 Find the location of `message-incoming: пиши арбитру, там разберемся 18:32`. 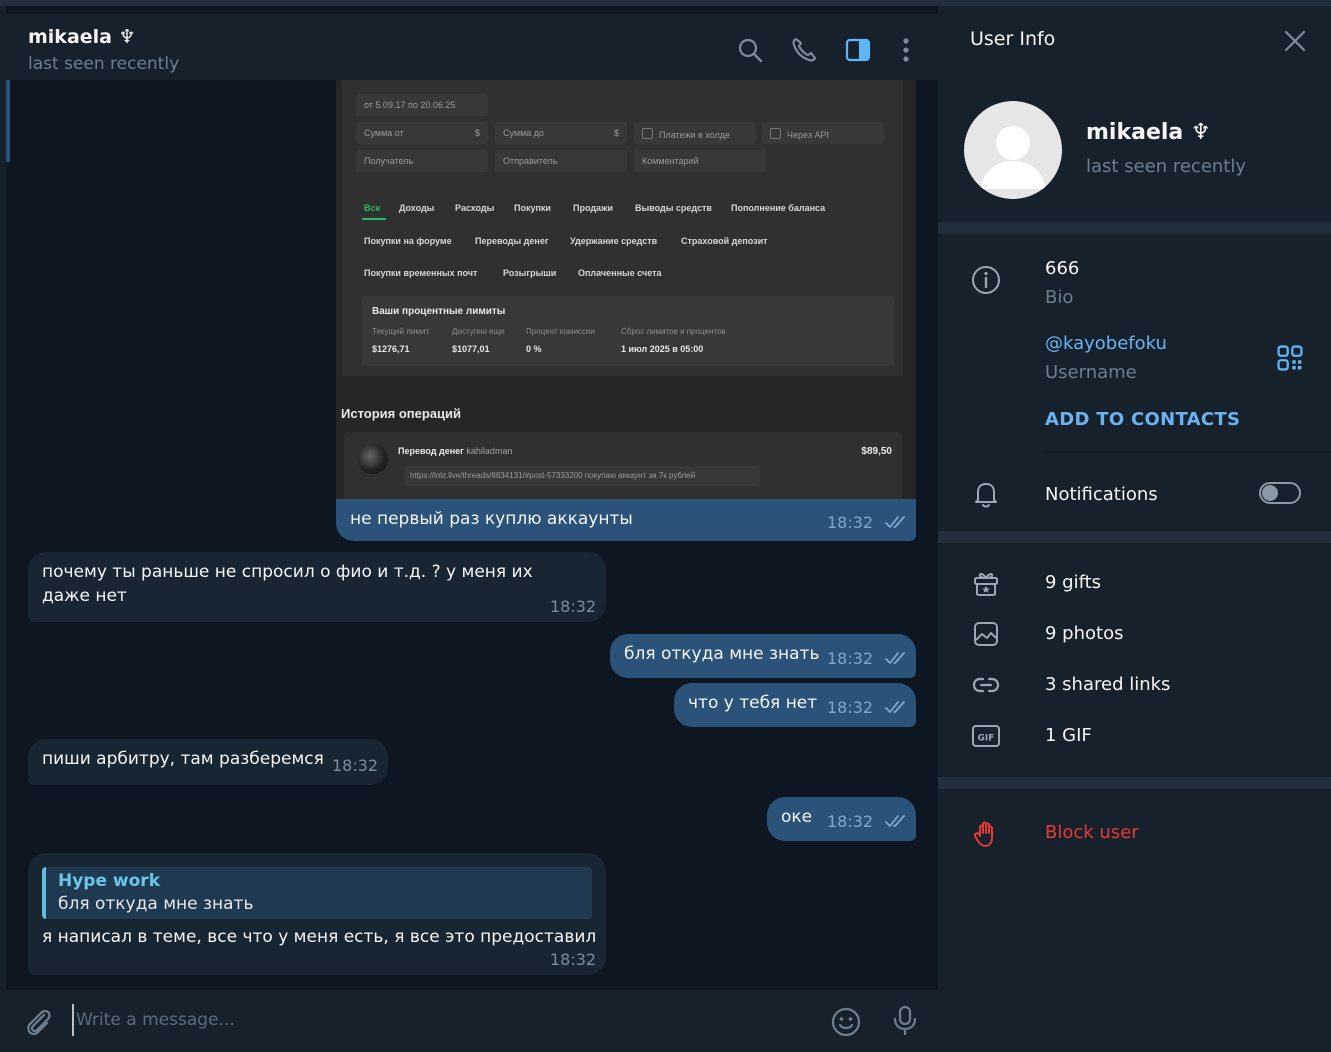

message-incoming: пиши арбитру, там разберемся 18:32 is located at coordinates (208, 762).